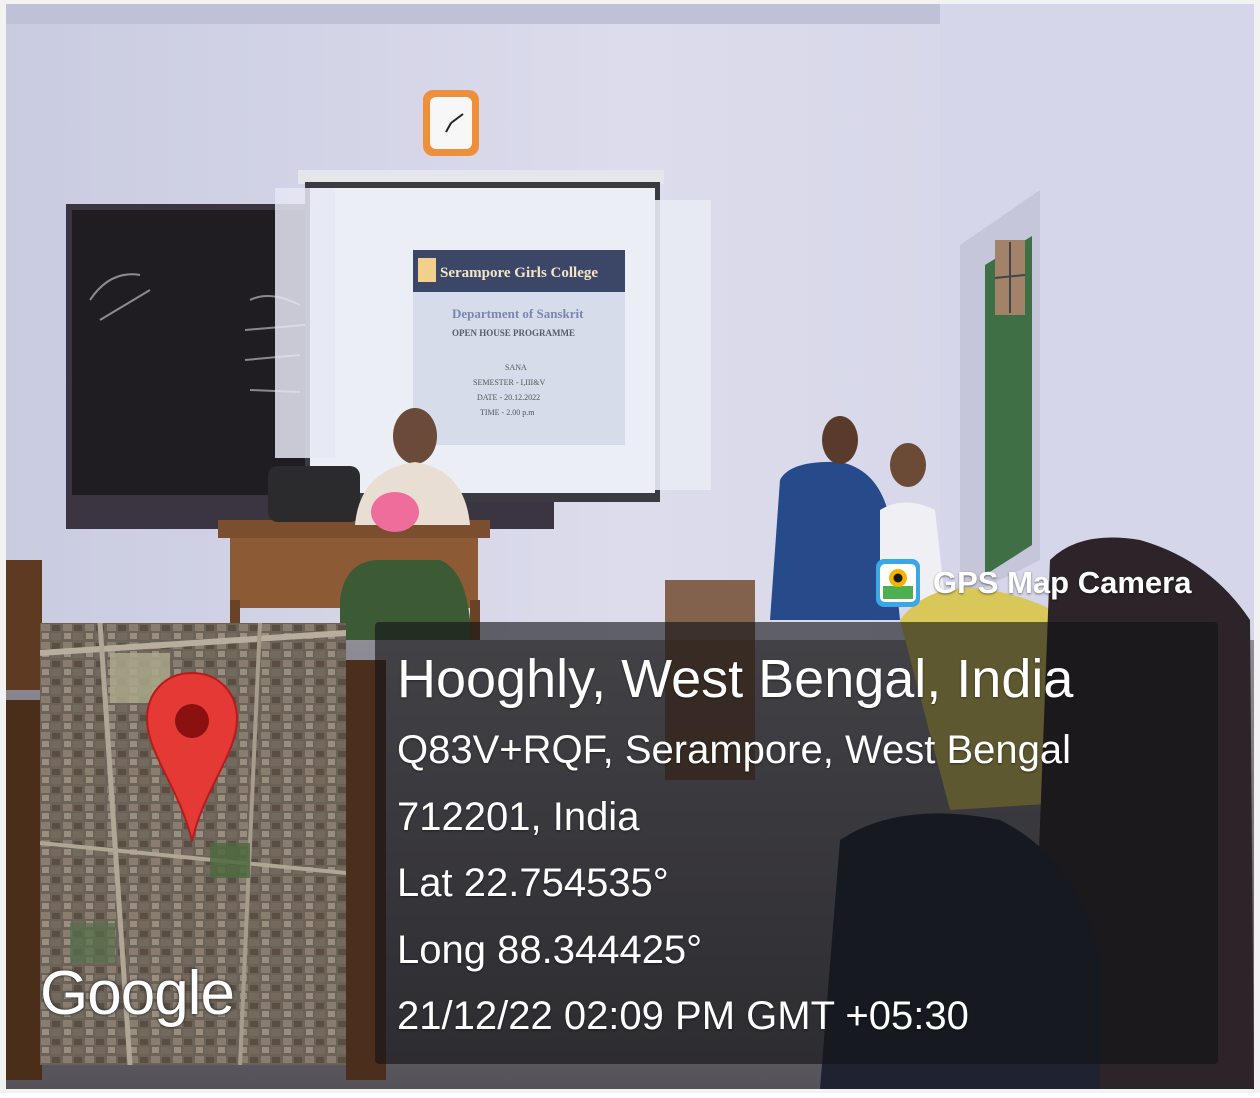 The image size is (1260, 1098). Describe the element at coordinates (683, 1016) in the screenshot. I see `timestamp: 21/12/22 02:09 PM GMT +05:30` at that location.